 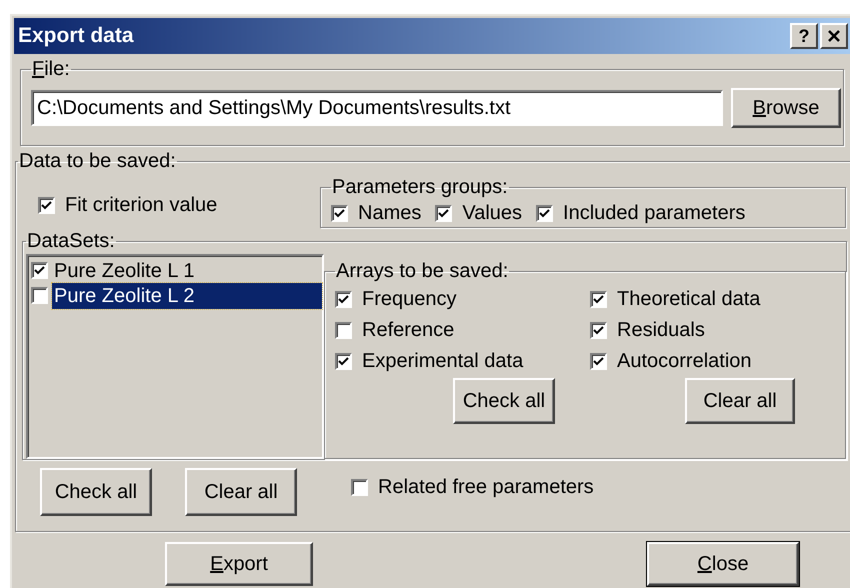 I want to click on dialog-button: Export, so click(x=239, y=564).